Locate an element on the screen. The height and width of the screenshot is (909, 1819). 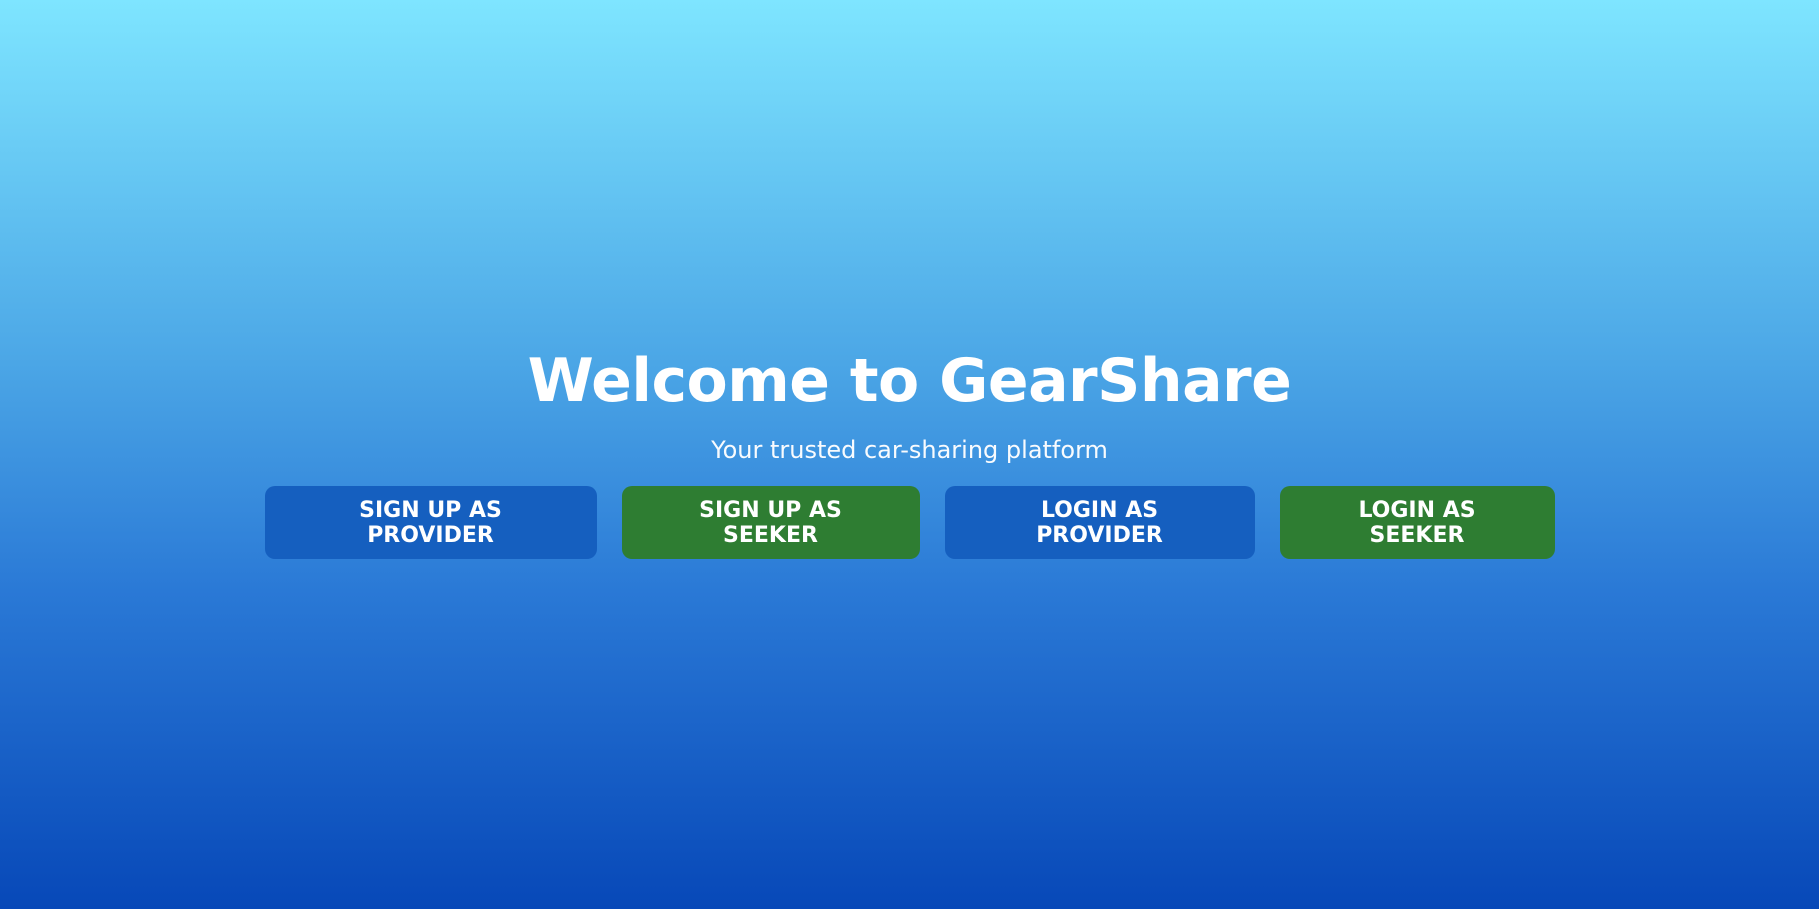
login-provider-button: LOGIN AS PROVIDER is located at coordinates (1099, 522).